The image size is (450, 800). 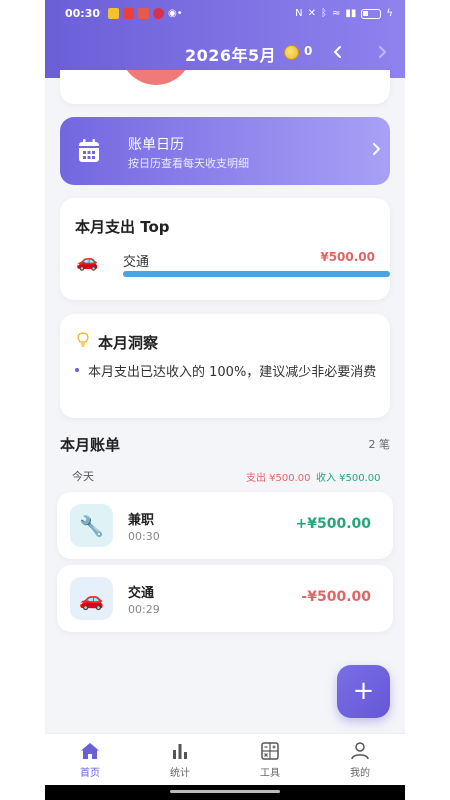 What do you see at coordinates (232, 372) in the screenshot?
I see `insight-text: 本月支出已达收入的 100%，建议减少非必要消费` at bounding box center [232, 372].